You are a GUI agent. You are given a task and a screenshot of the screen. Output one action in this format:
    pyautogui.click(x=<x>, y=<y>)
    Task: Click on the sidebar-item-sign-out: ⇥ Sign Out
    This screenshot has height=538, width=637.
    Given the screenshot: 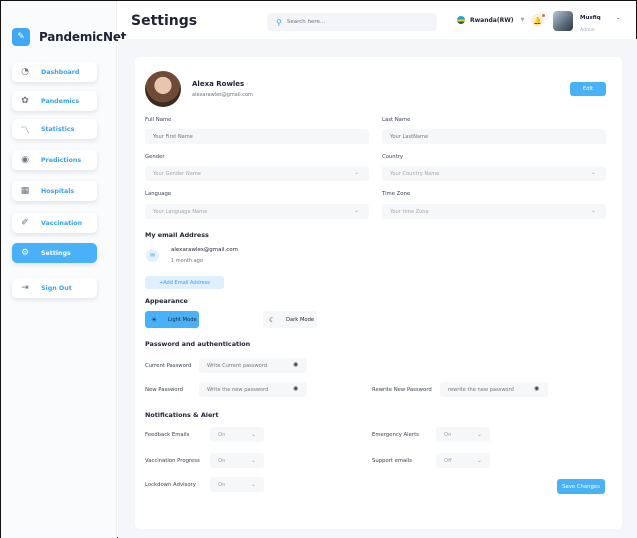 What is the action you would take?
    pyautogui.click(x=54, y=288)
    